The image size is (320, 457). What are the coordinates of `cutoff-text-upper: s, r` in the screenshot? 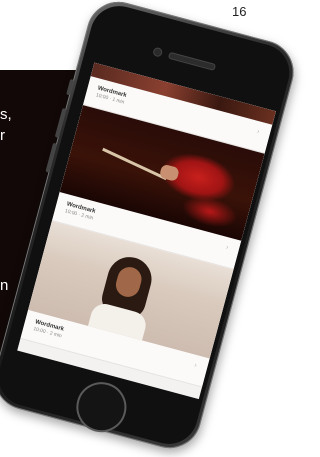 It's located at (6, 125).